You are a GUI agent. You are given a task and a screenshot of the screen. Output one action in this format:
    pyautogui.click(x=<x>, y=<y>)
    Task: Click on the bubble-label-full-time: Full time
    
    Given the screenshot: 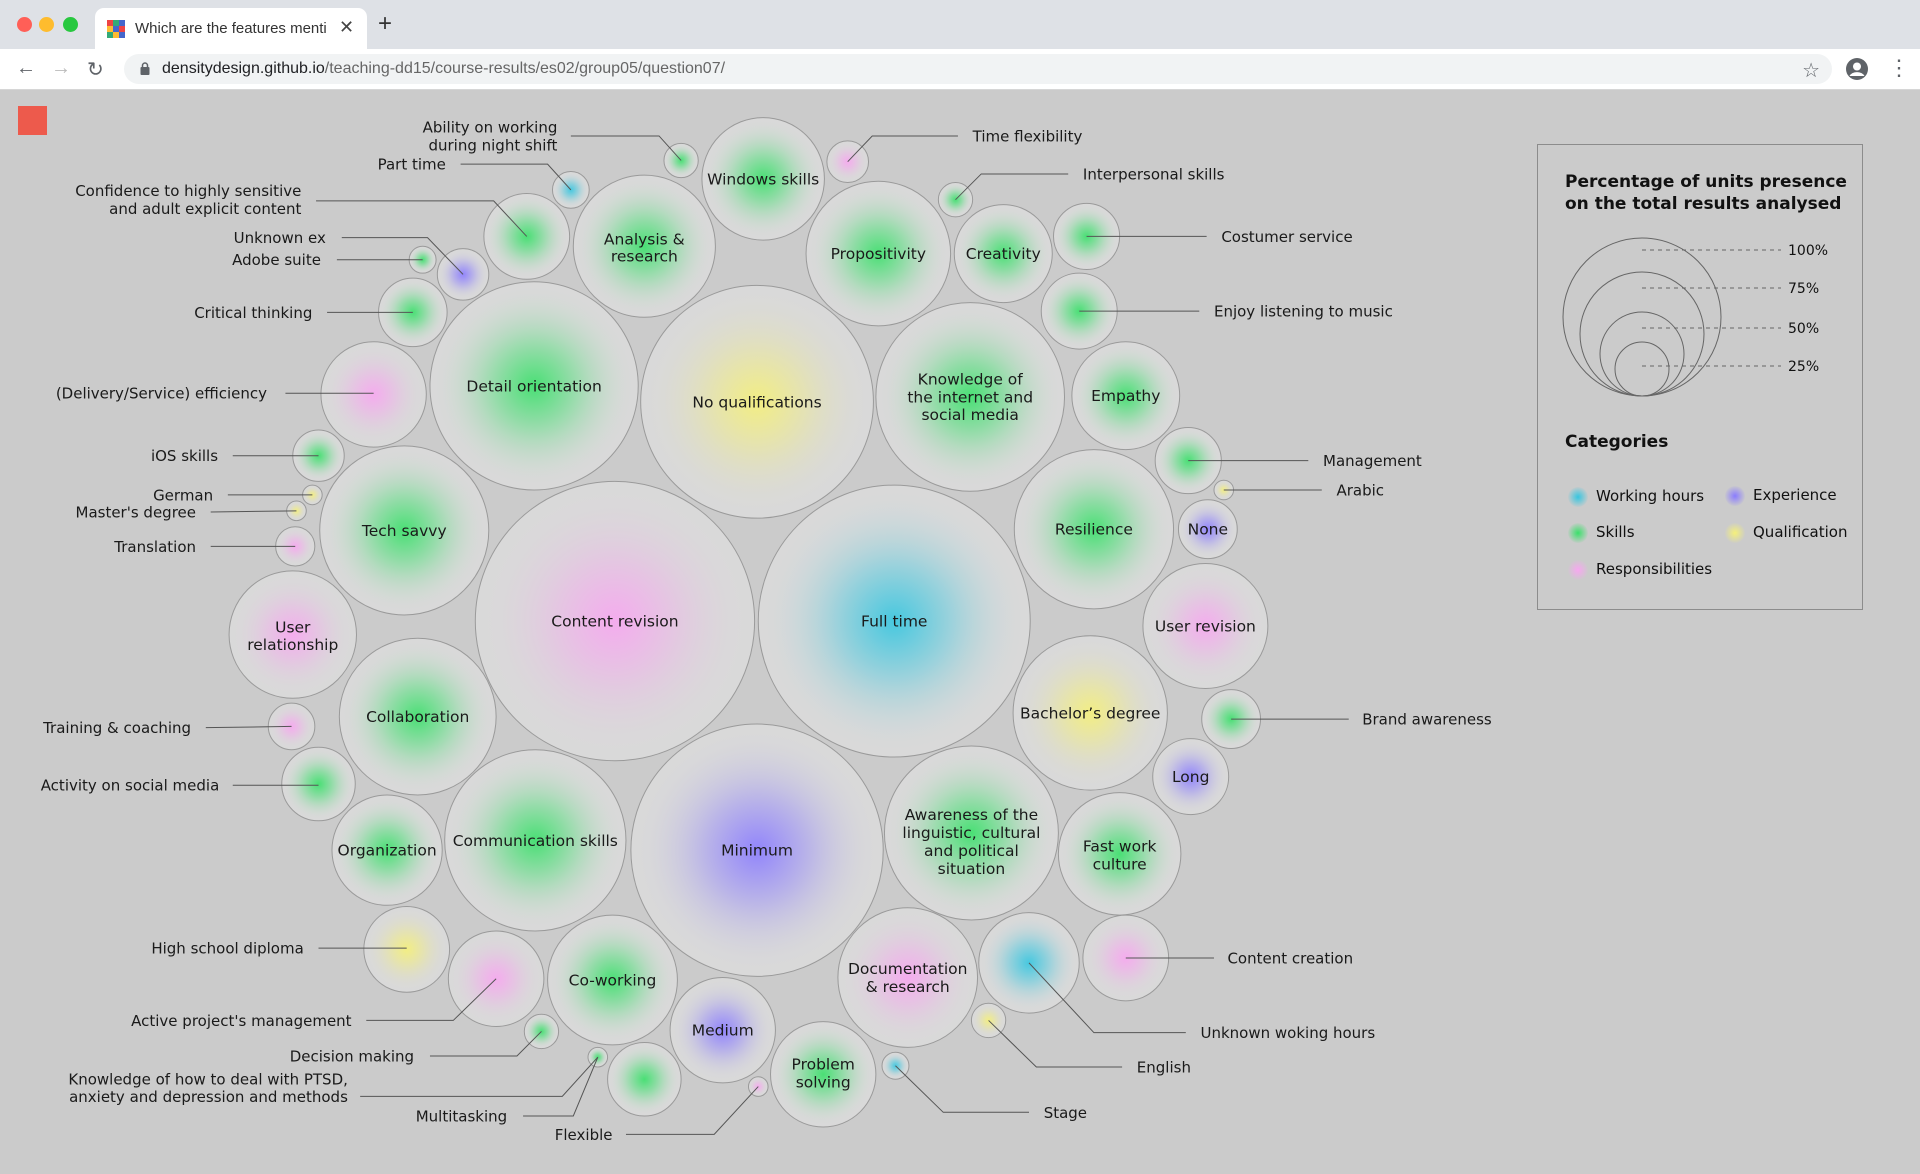 What is the action you would take?
    pyautogui.click(x=894, y=622)
    